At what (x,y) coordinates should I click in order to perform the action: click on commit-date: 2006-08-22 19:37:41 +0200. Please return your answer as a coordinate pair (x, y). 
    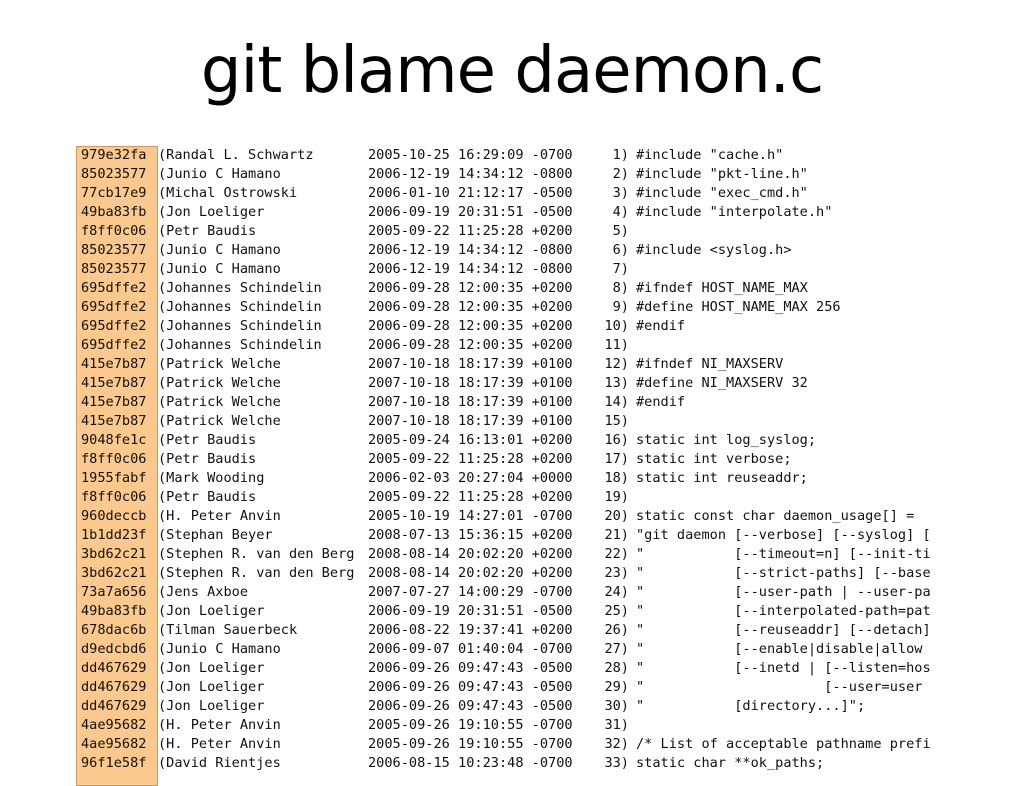
    Looking at the image, I should click on (470, 630).